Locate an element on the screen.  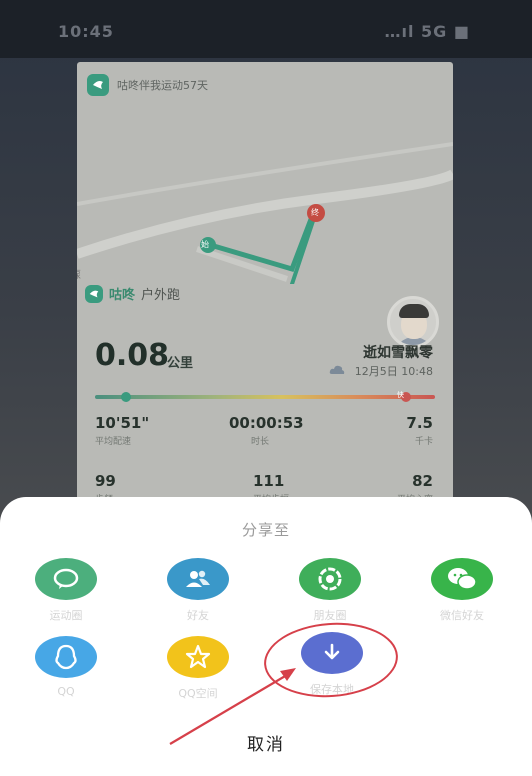
workout-date: 12月5日 10:48 is located at coordinates (393, 371).